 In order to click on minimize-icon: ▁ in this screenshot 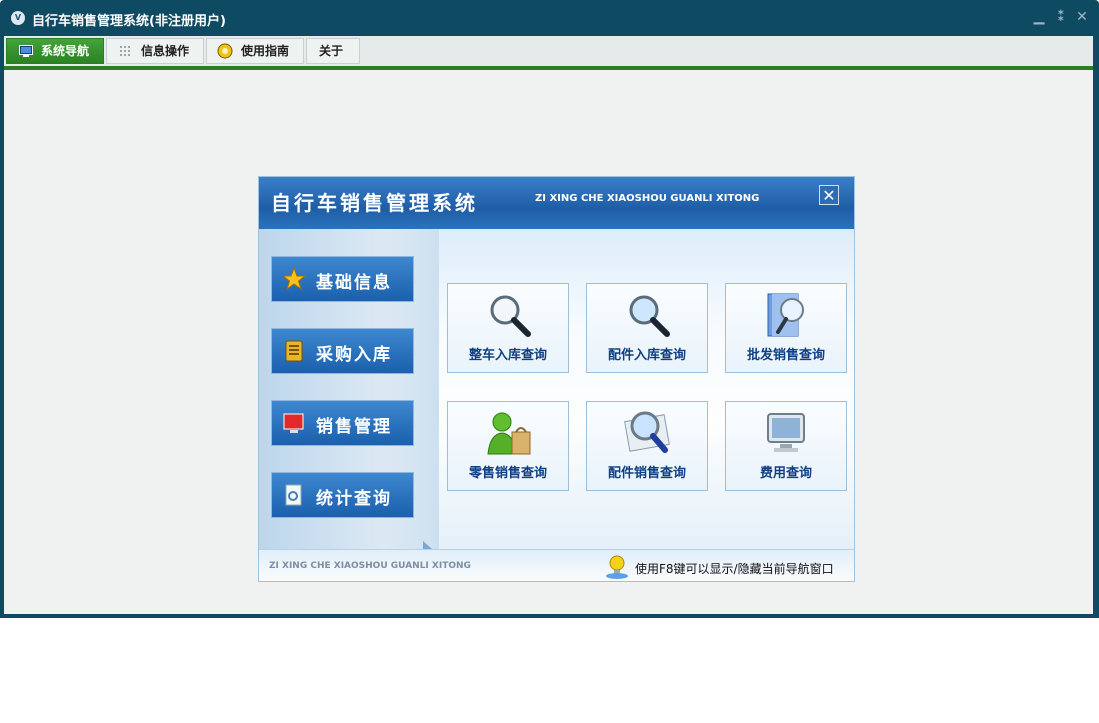, I will do `click(1039, 17)`.